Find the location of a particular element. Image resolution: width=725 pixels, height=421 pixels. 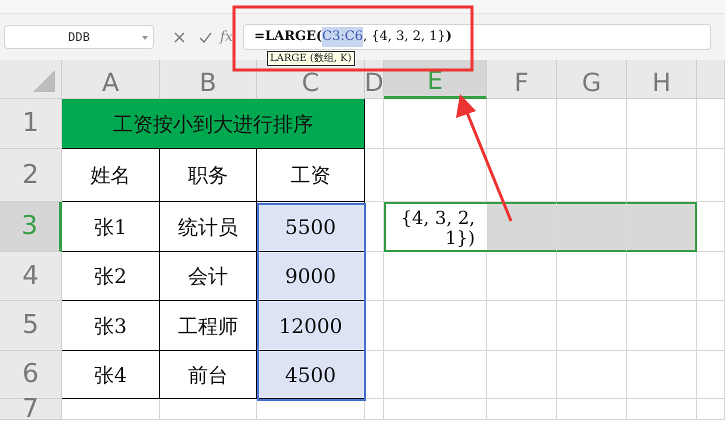

table-cell: 张1 is located at coordinates (111, 227).